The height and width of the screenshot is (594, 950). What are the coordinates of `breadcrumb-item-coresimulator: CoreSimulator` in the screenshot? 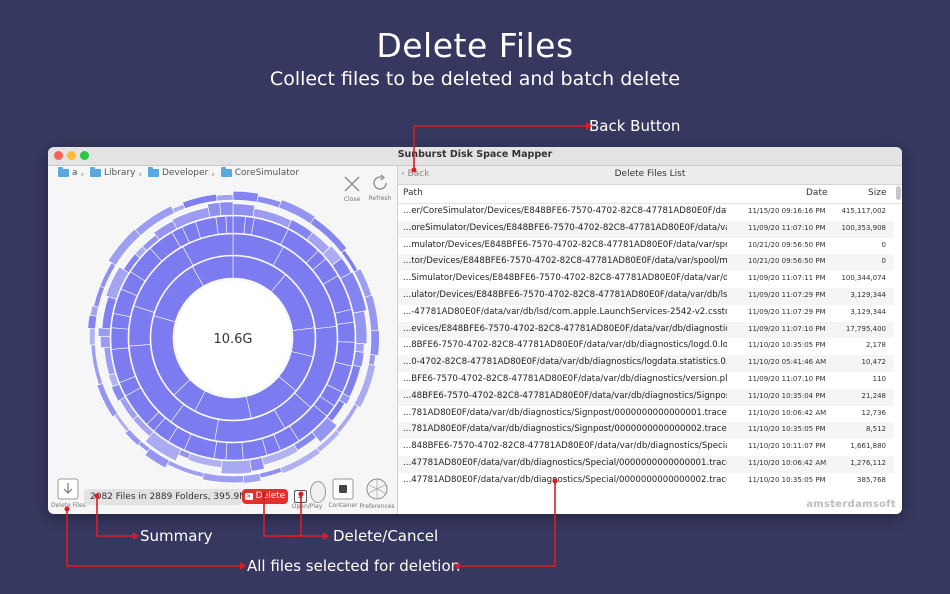 It's located at (259, 172).